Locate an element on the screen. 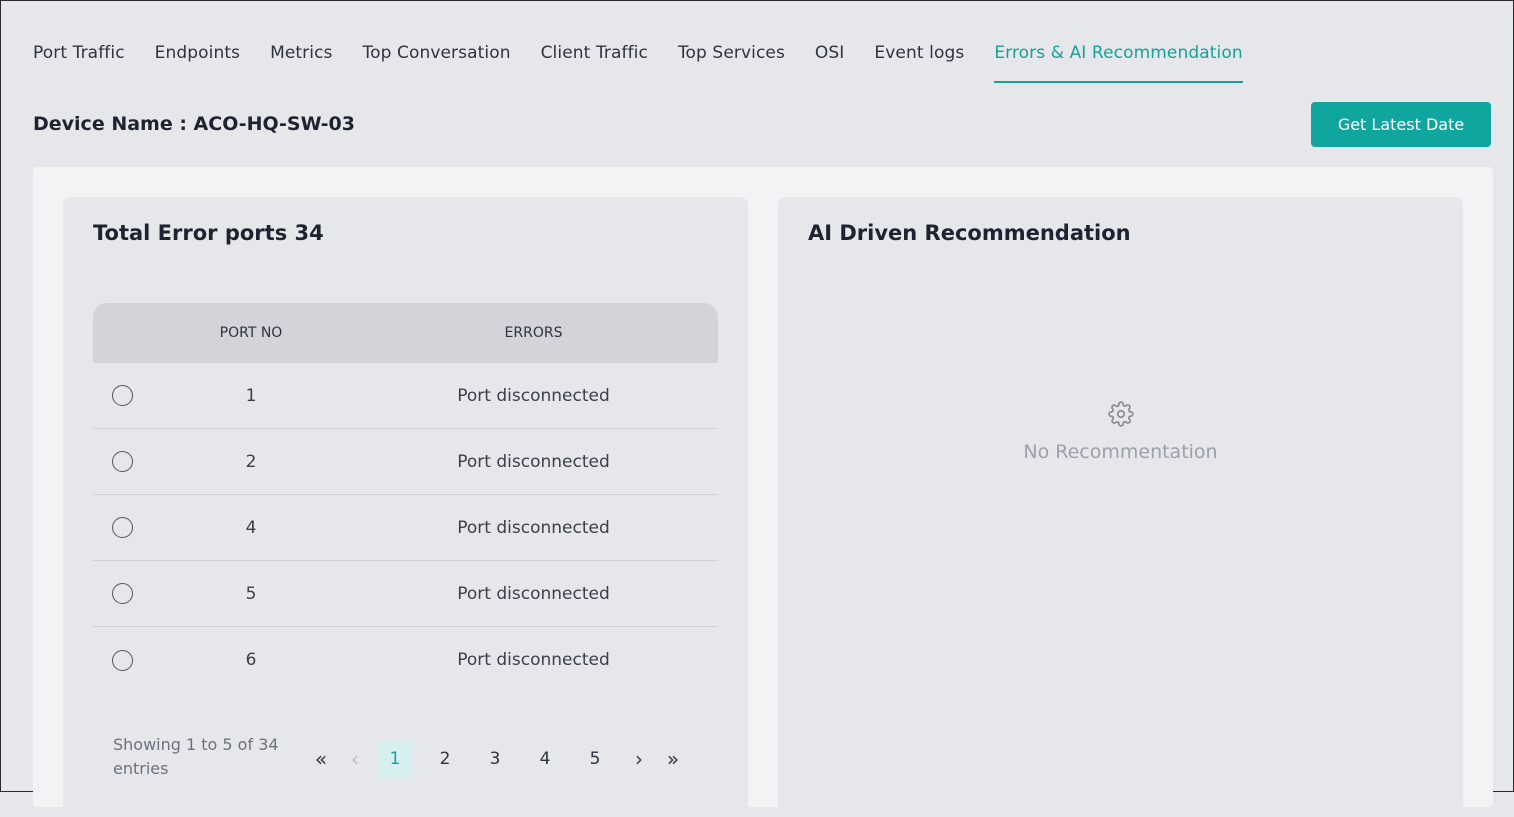 Image resolution: width=1514 pixels, height=817 pixels. tab-top-services: Top Services is located at coordinates (731, 61).